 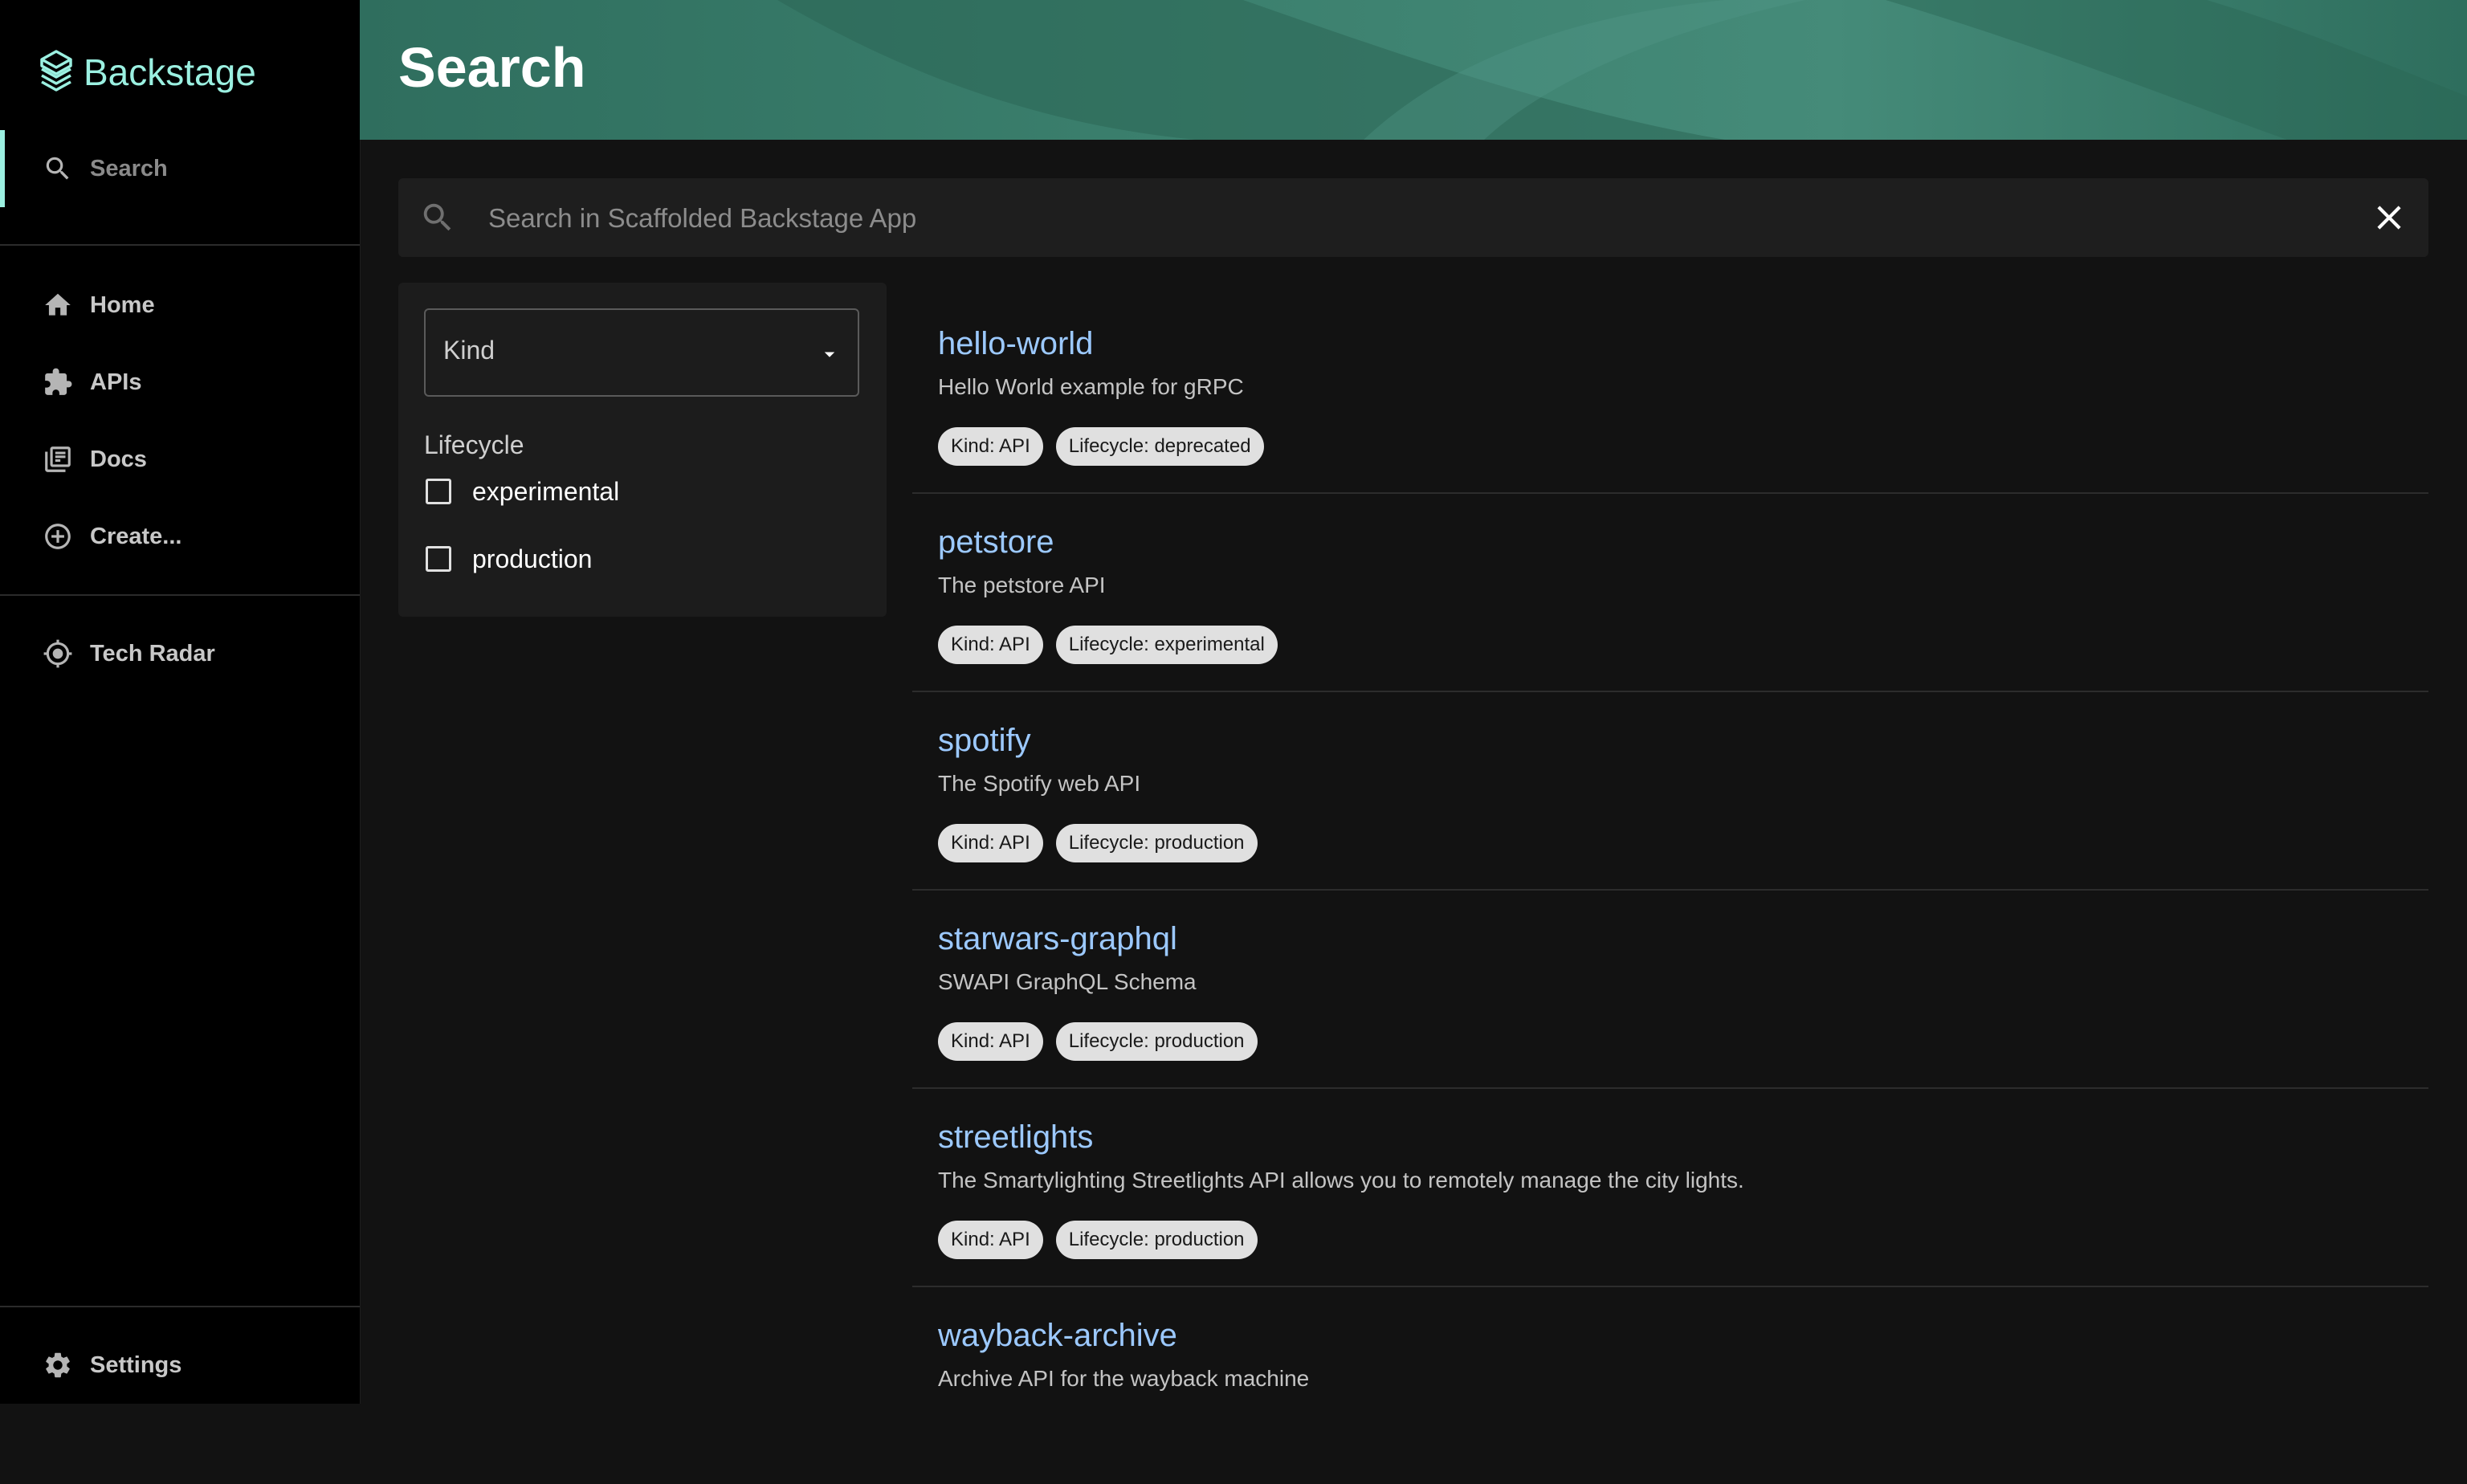 I want to click on sidebar-item-label: Home, so click(x=123, y=305).